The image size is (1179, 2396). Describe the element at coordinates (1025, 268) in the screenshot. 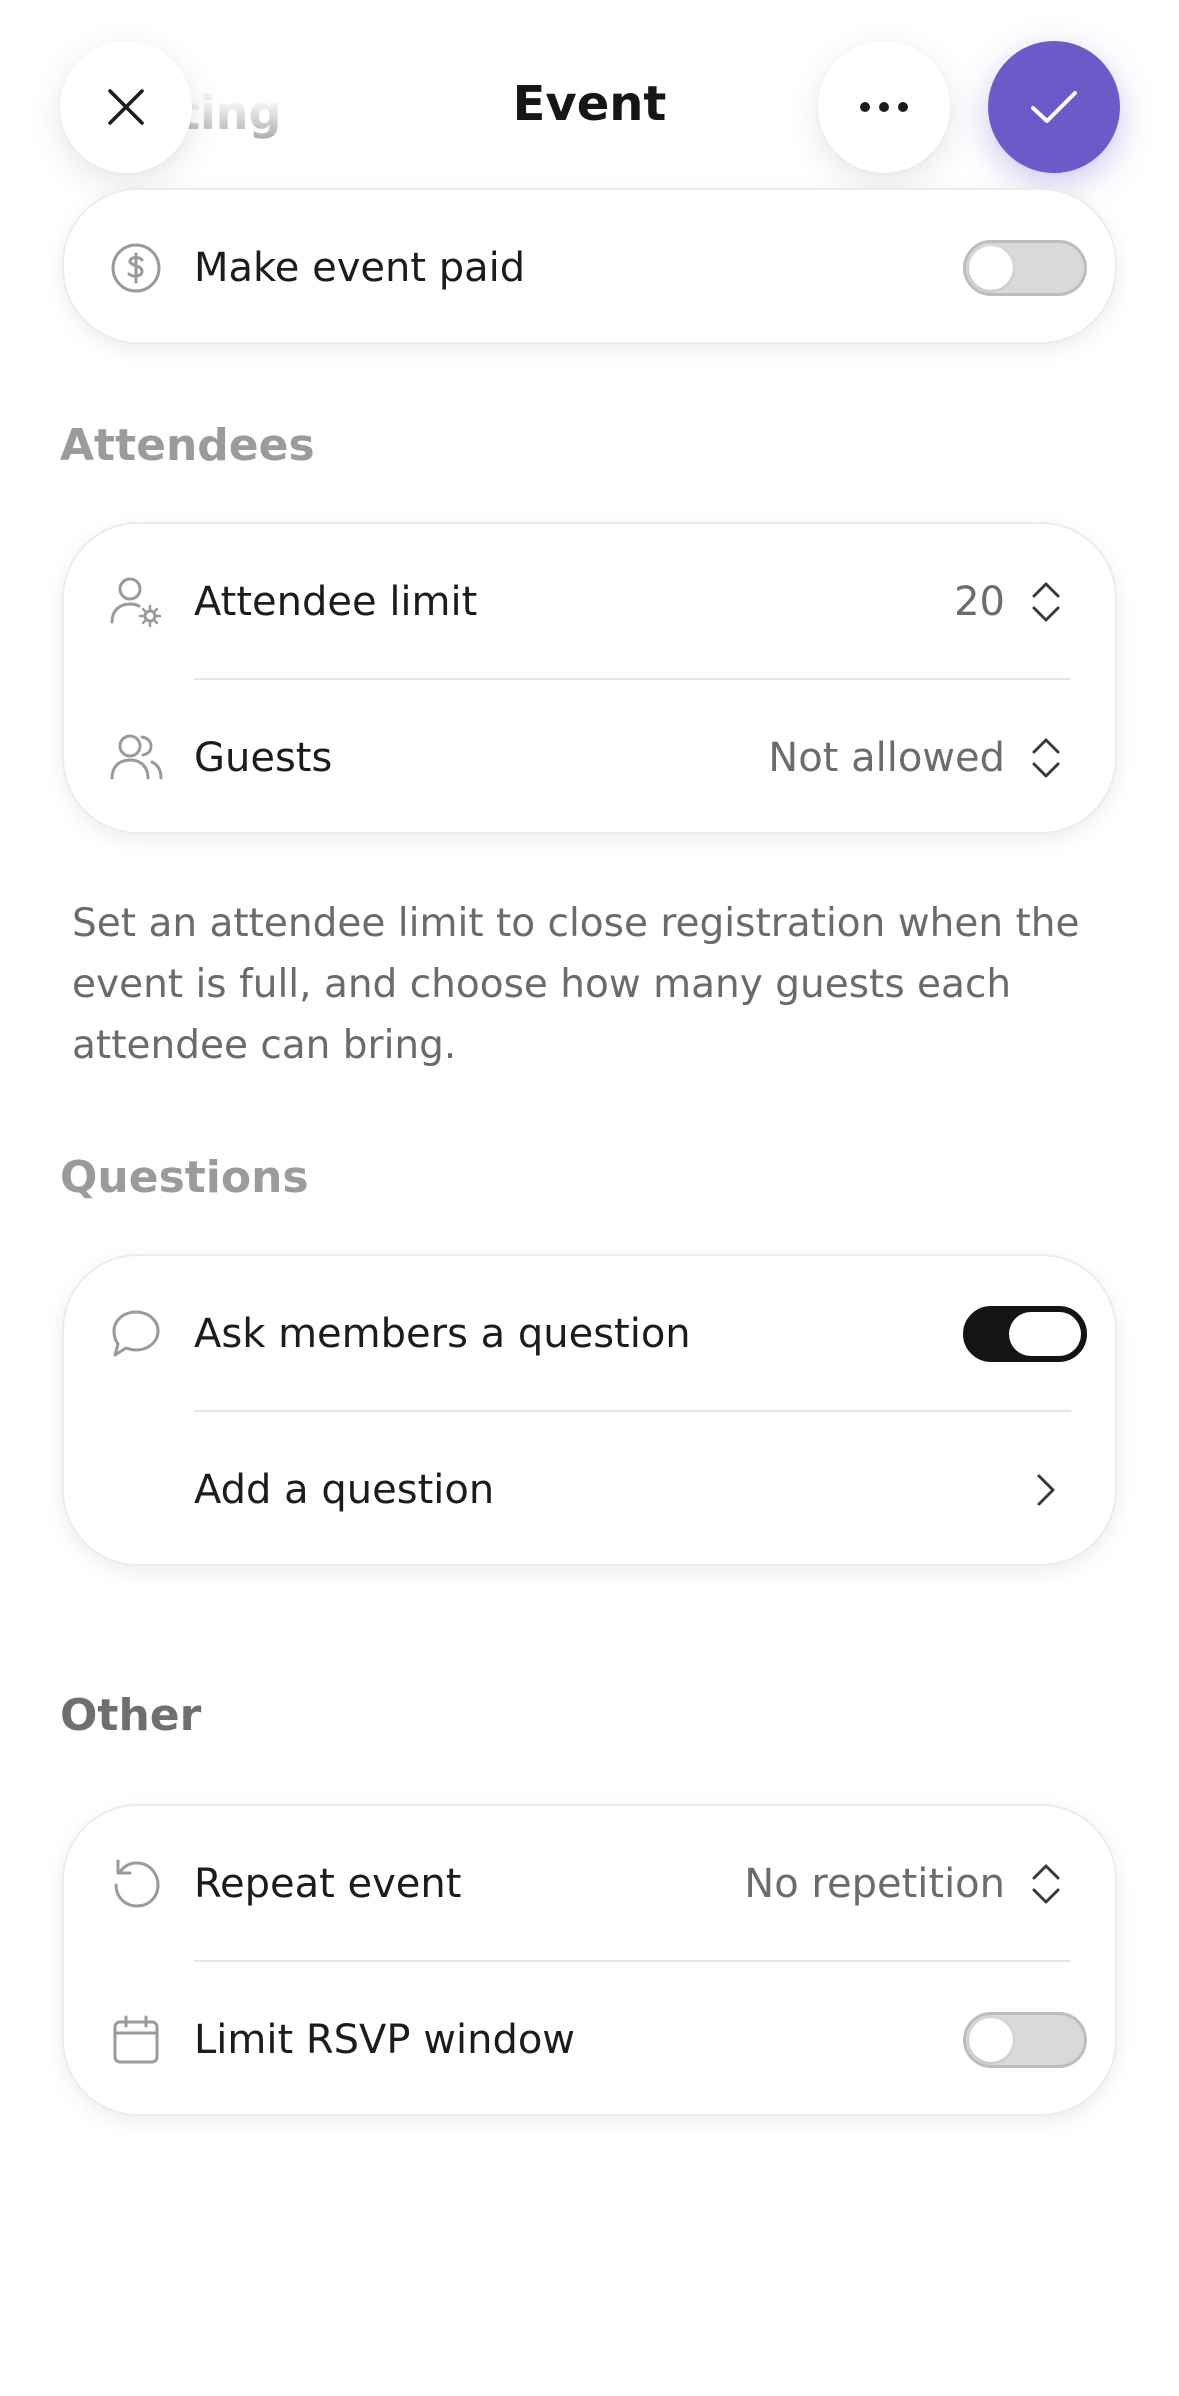

I see `make-paid-toggle` at that location.